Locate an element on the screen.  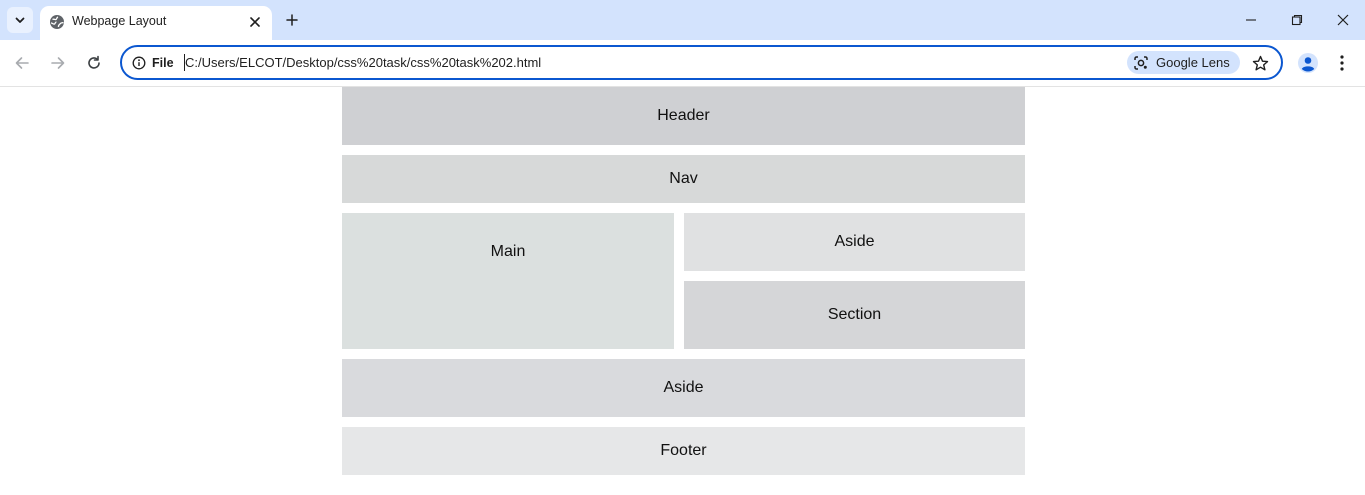
footer-block: Footer is located at coordinates (683, 451).